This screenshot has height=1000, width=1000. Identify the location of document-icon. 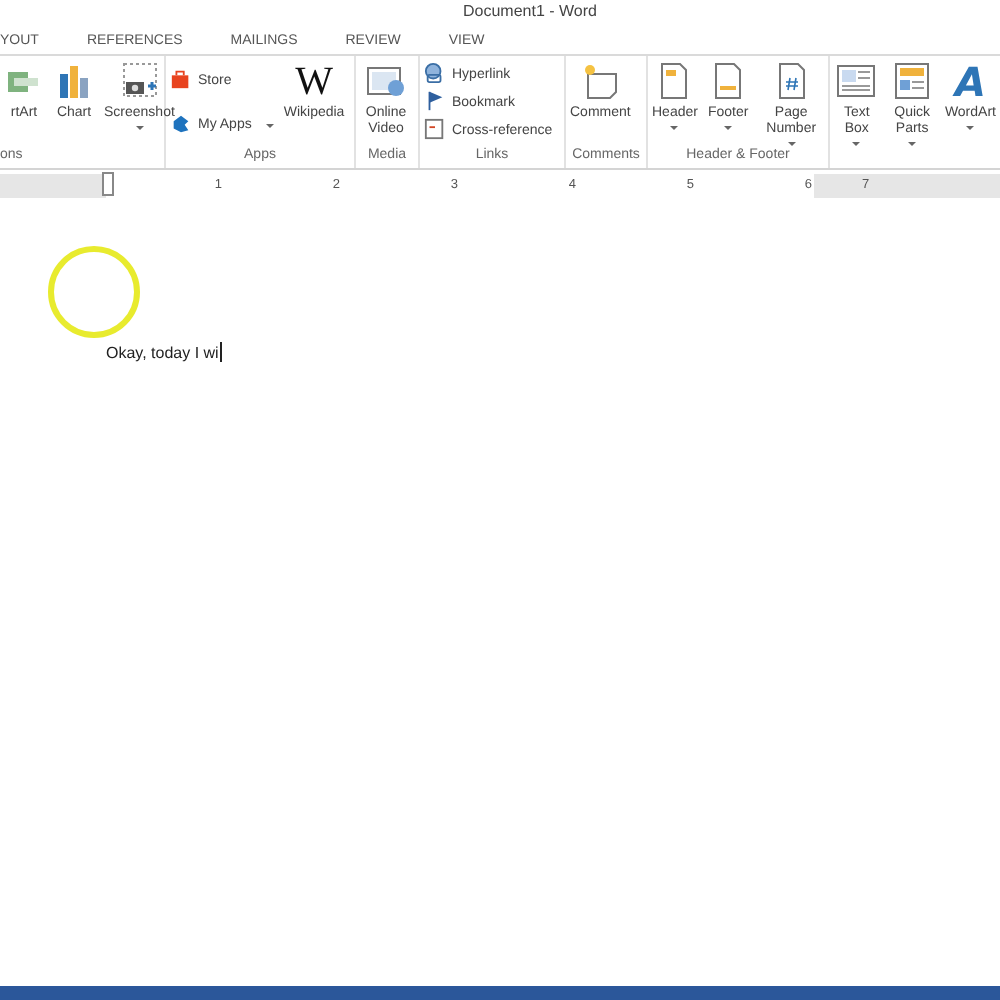
(435, 129).